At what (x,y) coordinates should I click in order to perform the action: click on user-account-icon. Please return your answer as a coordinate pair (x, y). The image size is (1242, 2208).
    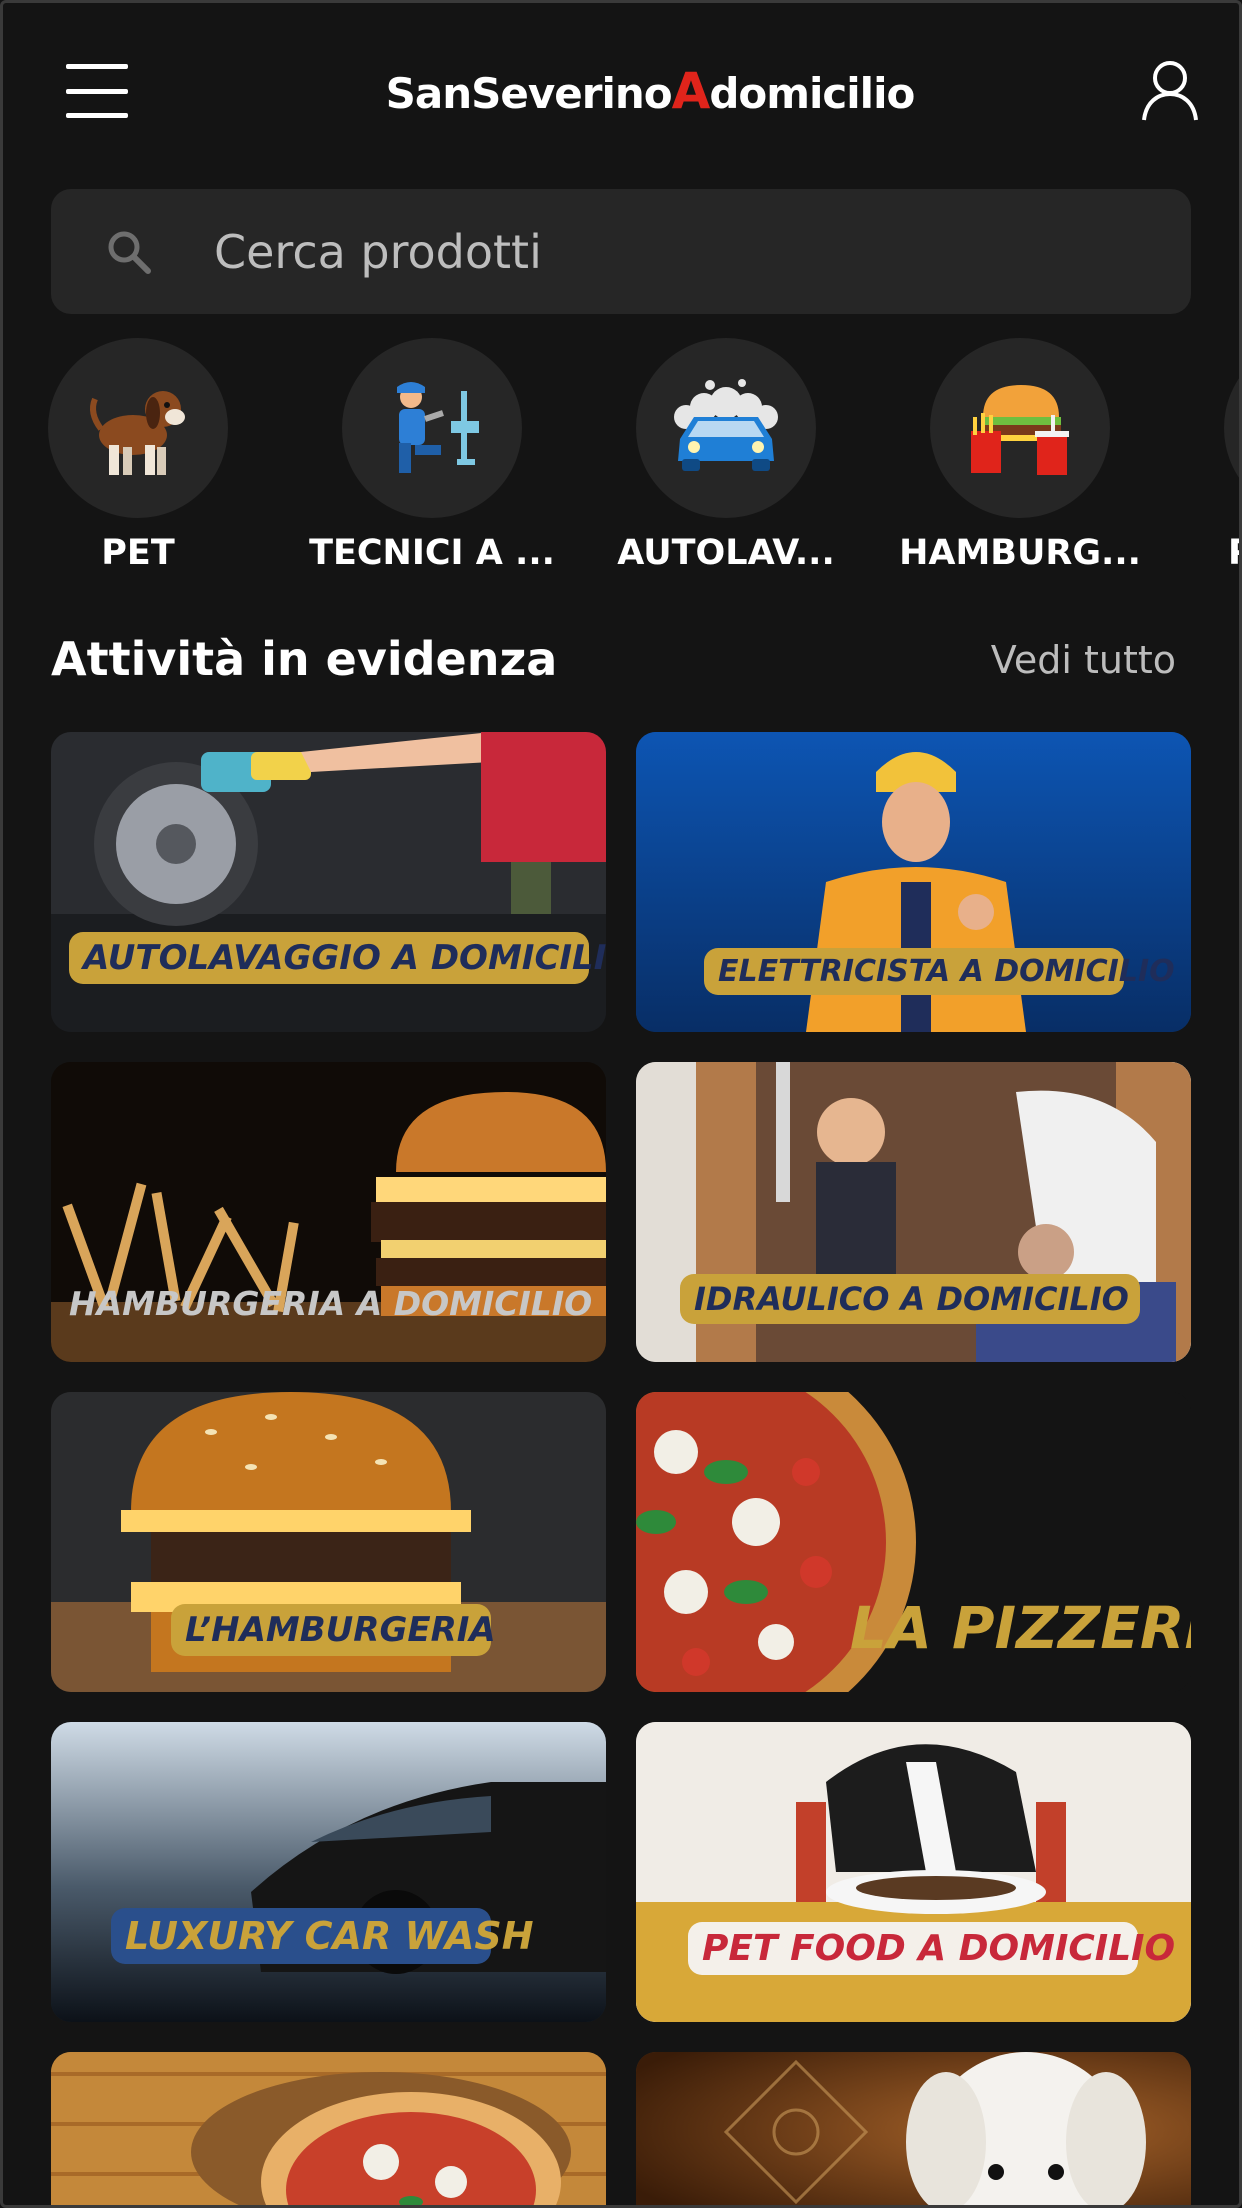
    Looking at the image, I should click on (1170, 90).